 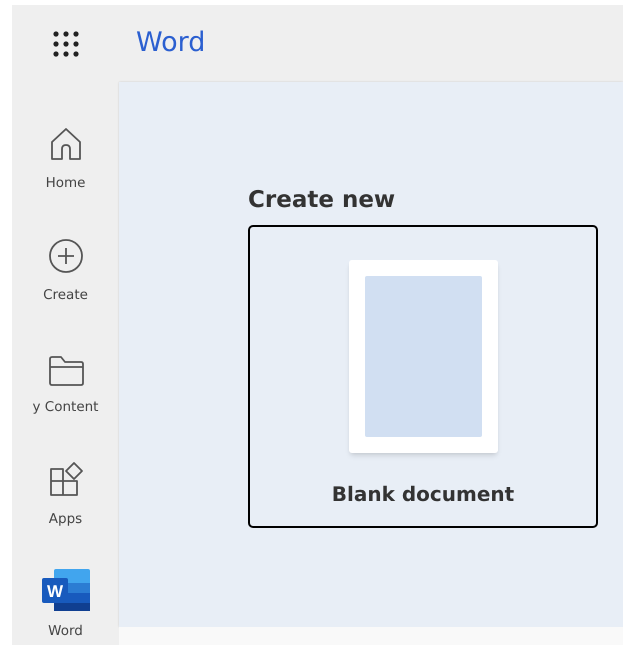 I want to click on sidebar-item: y Content, so click(x=65, y=370).